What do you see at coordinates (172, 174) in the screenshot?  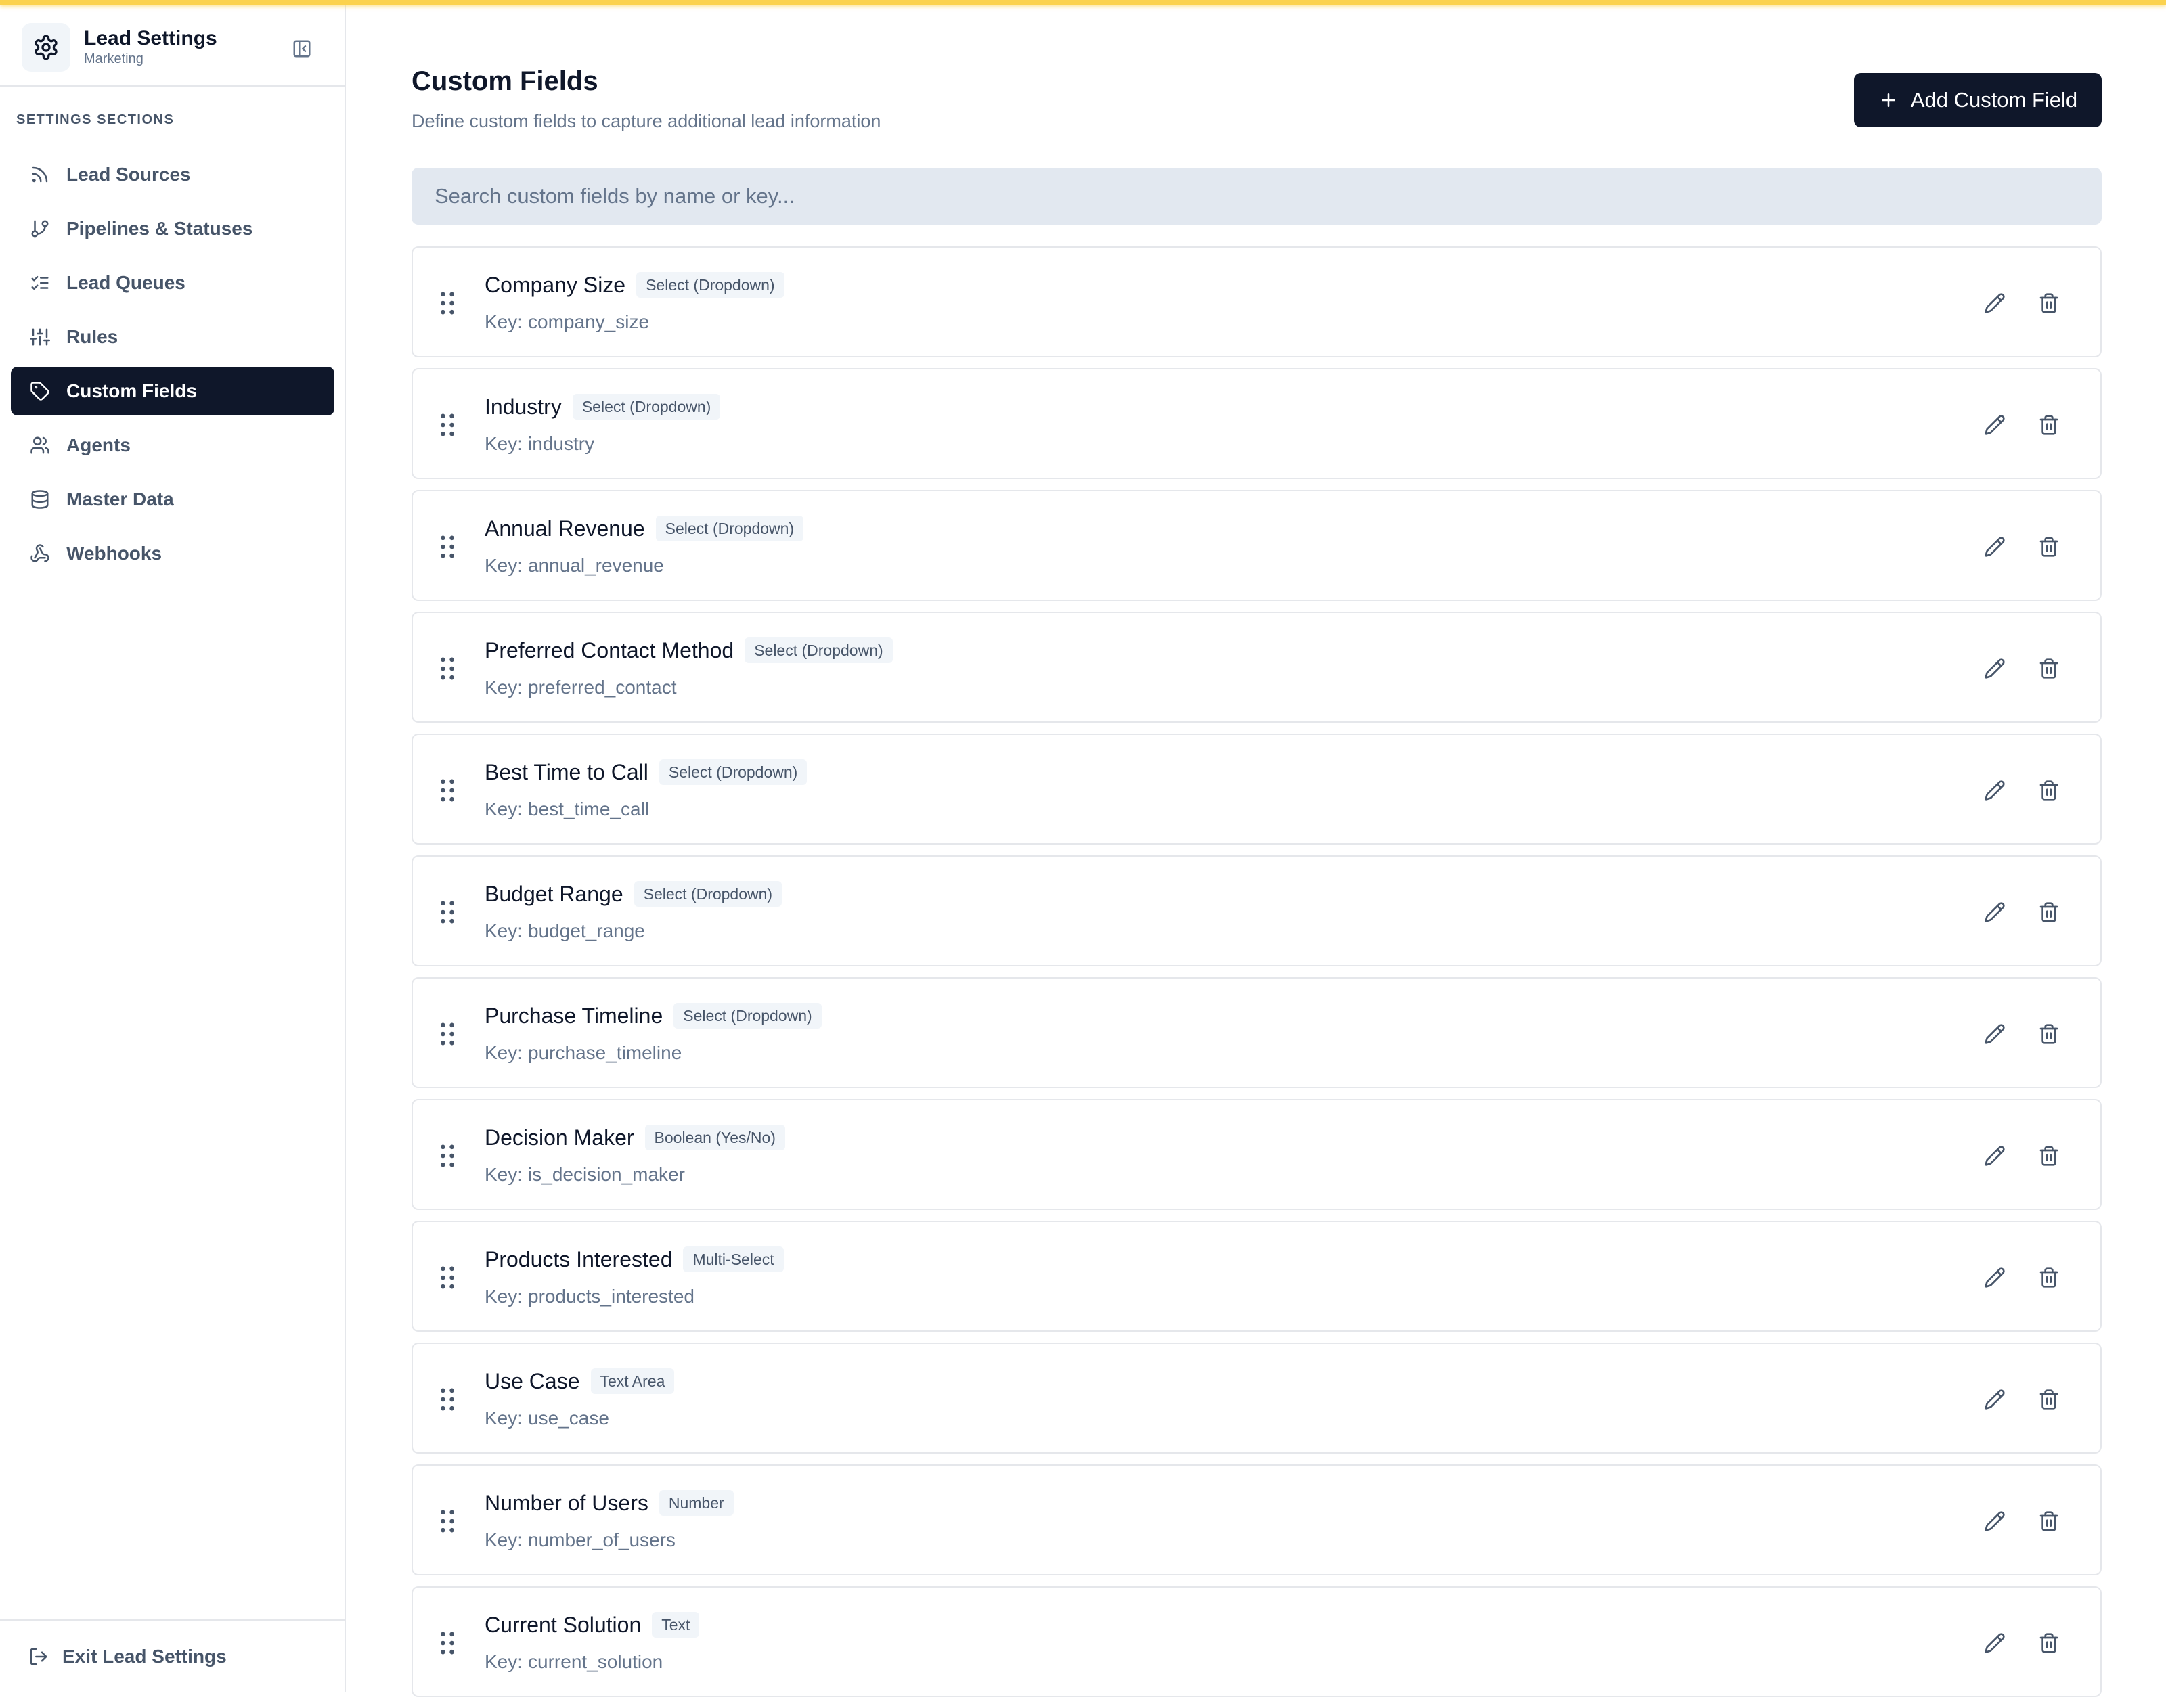 I see `sidebar-item-lead-sources: Lead Sources` at bounding box center [172, 174].